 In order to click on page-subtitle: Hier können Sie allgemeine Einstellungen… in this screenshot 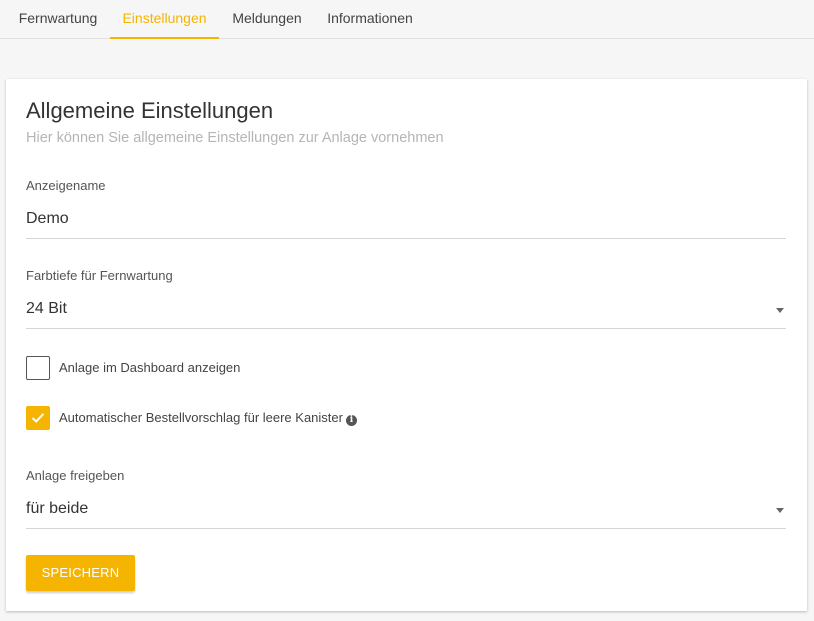, I will do `click(235, 138)`.